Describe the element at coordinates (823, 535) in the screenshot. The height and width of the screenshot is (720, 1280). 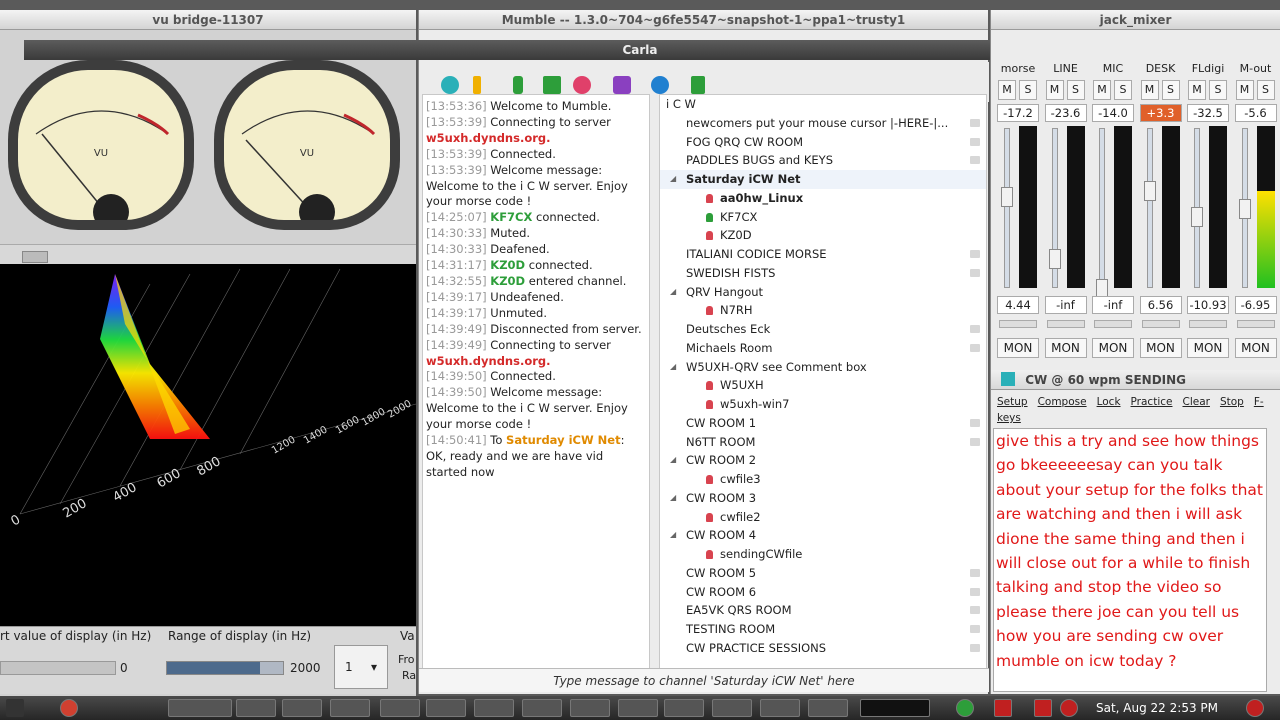
I see `tree-channel: ◢ CW ROOM 4` at that location.